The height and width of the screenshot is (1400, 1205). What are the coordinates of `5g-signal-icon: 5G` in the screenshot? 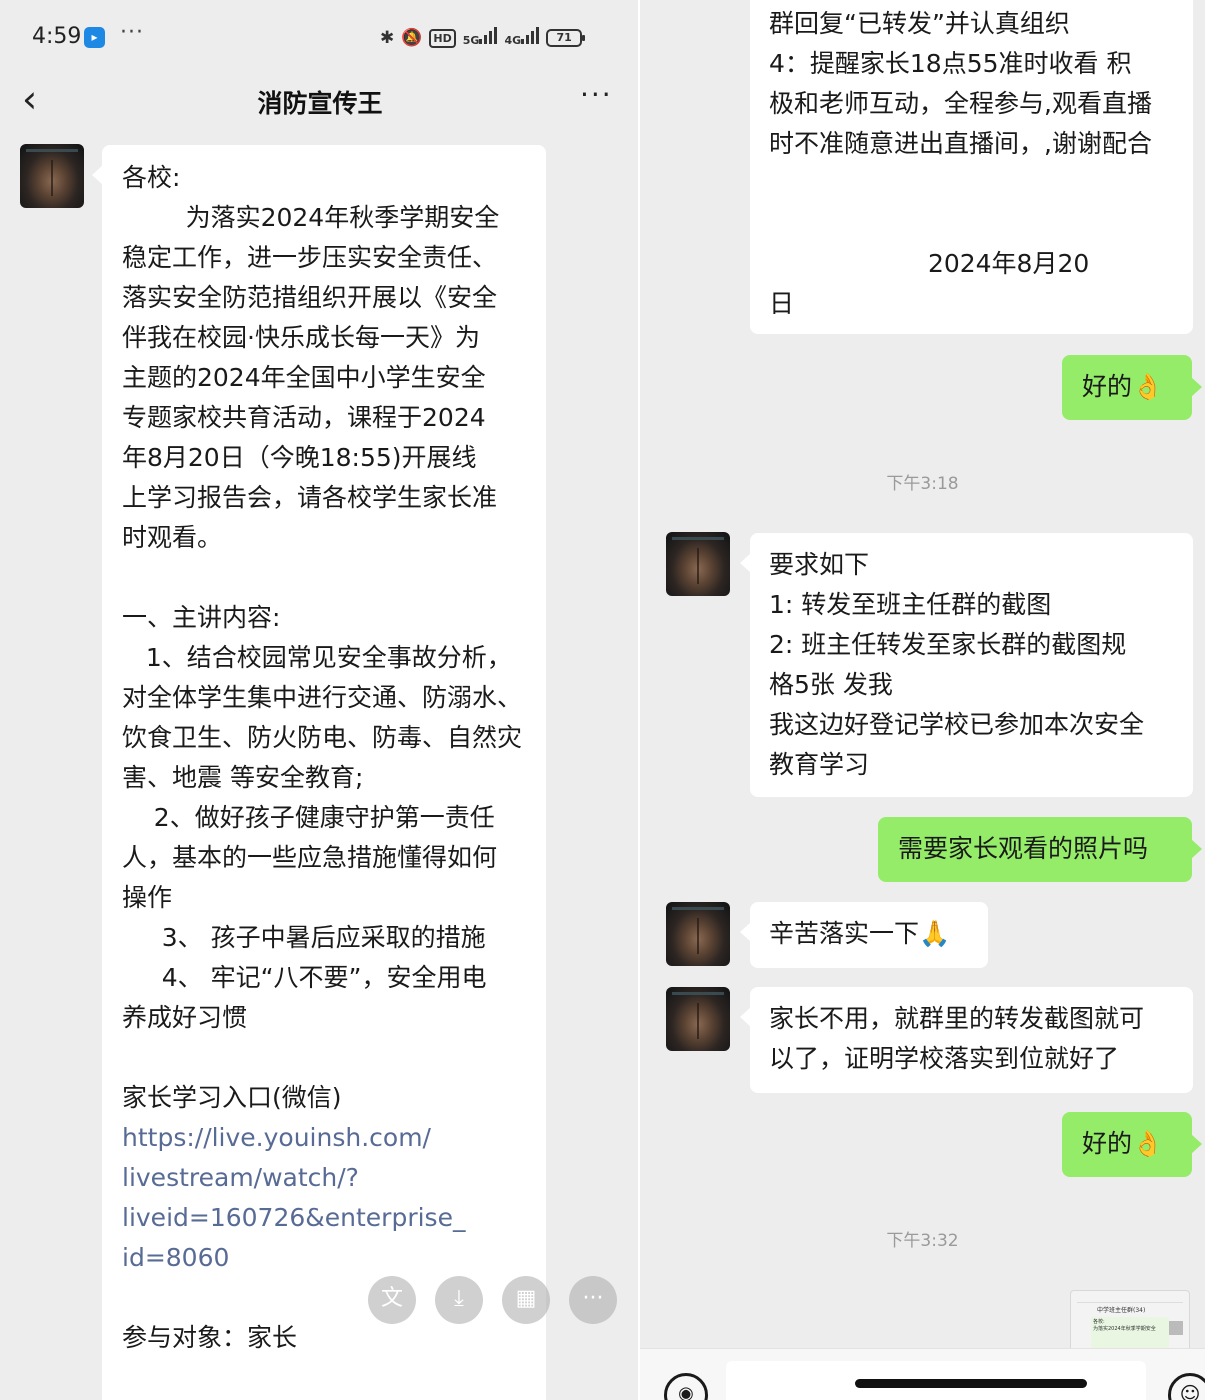 It's located at (480, 38).